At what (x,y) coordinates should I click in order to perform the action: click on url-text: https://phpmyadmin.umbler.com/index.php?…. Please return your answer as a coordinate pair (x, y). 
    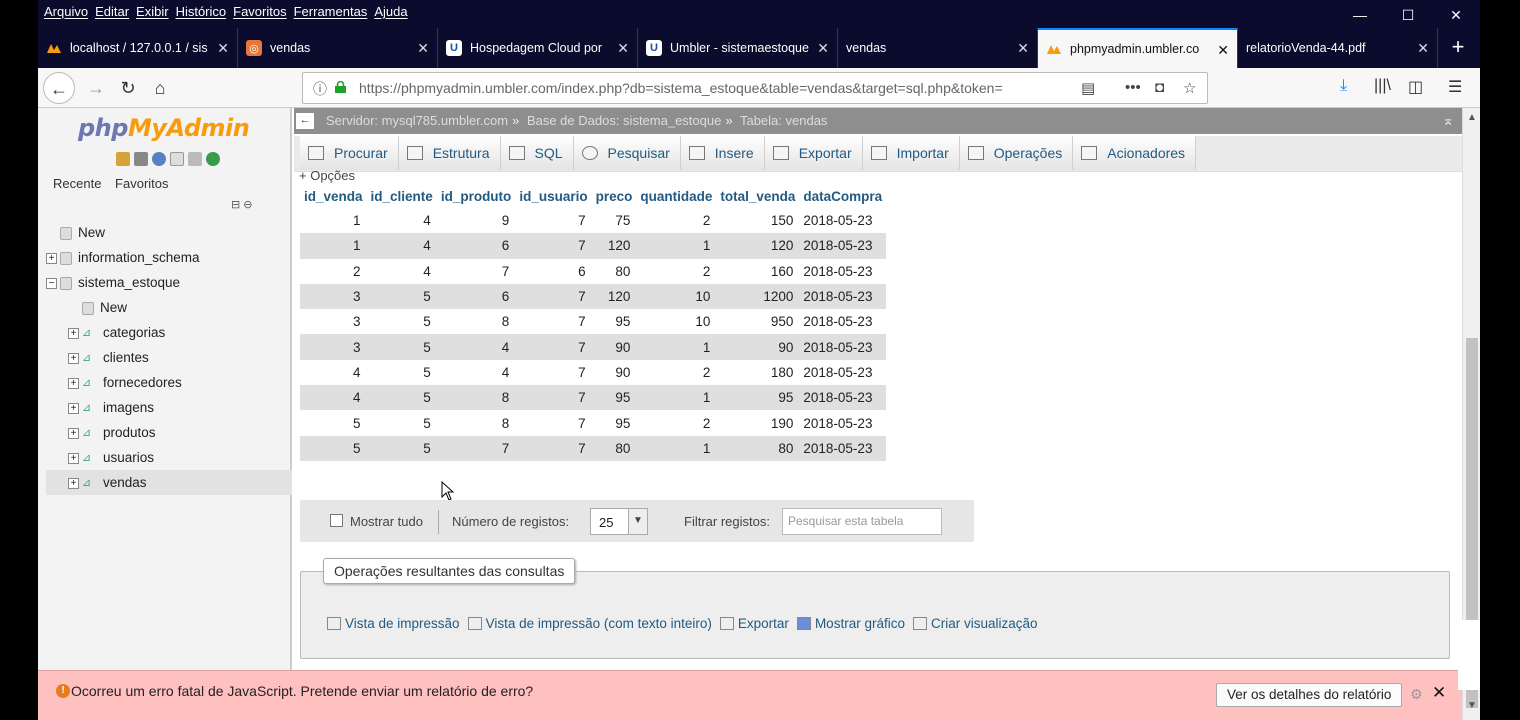
    Looking at the image, I should click on (709, 88).